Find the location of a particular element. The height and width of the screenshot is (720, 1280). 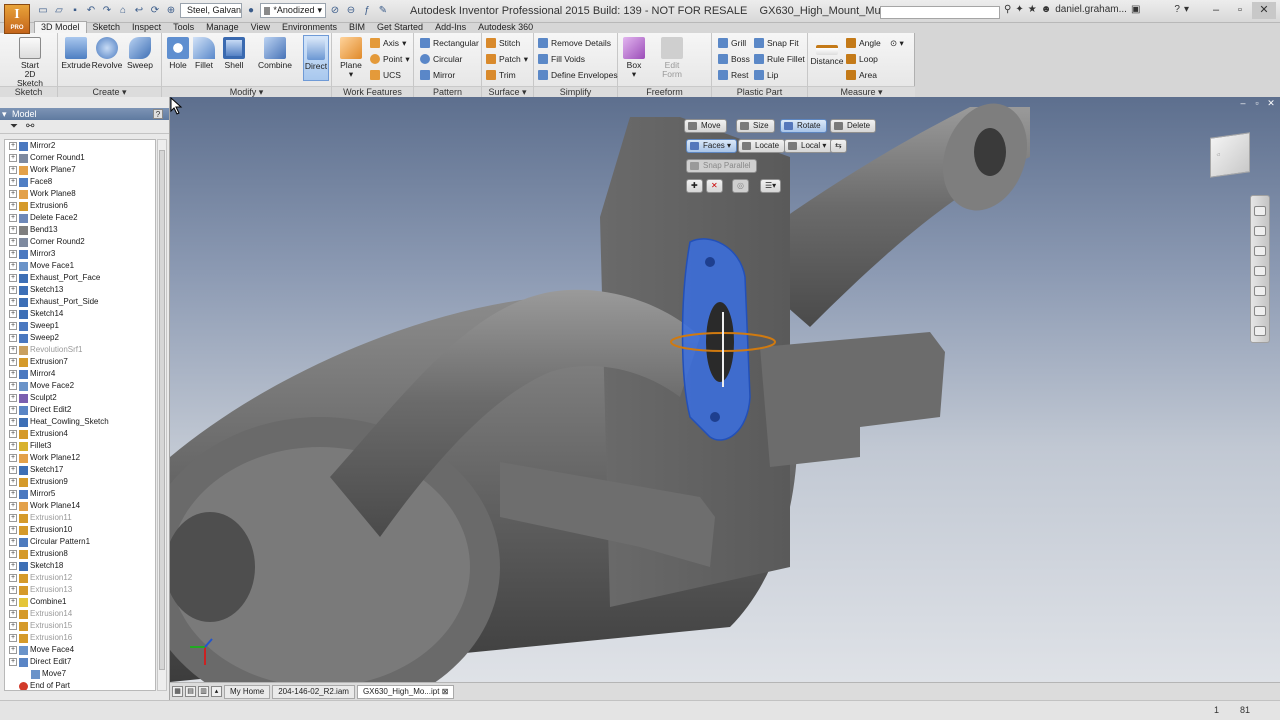

faces-dropdown: Faces ▾ is located at coordinates (712, 146).